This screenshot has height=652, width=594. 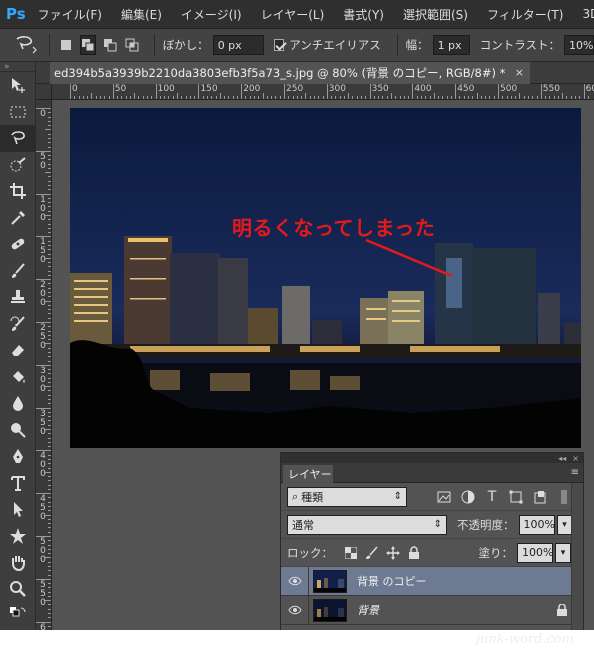 What do you see at coordinates (588, 14) in the screenshot?
I see `menu-3d: 3D(D)` at bounding box center [588, 14].